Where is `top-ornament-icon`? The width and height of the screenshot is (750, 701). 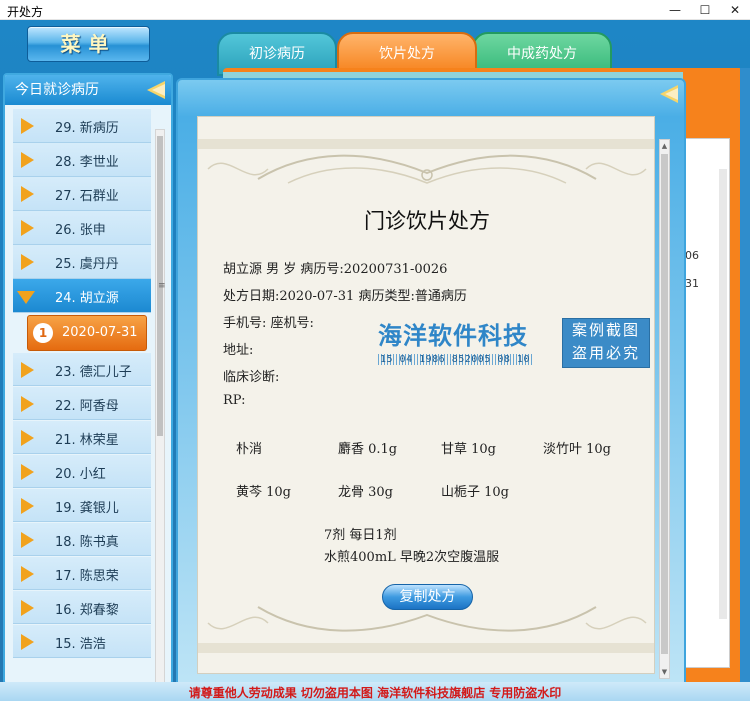 top-ornament-icon is located at coordinates (426, 161).